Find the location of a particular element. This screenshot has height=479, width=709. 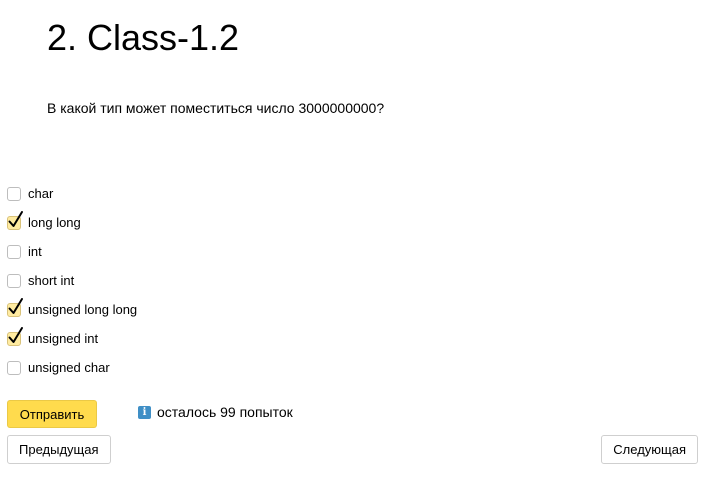

option-unsigned-int: unsigned int is located at coordinates (72, 338).